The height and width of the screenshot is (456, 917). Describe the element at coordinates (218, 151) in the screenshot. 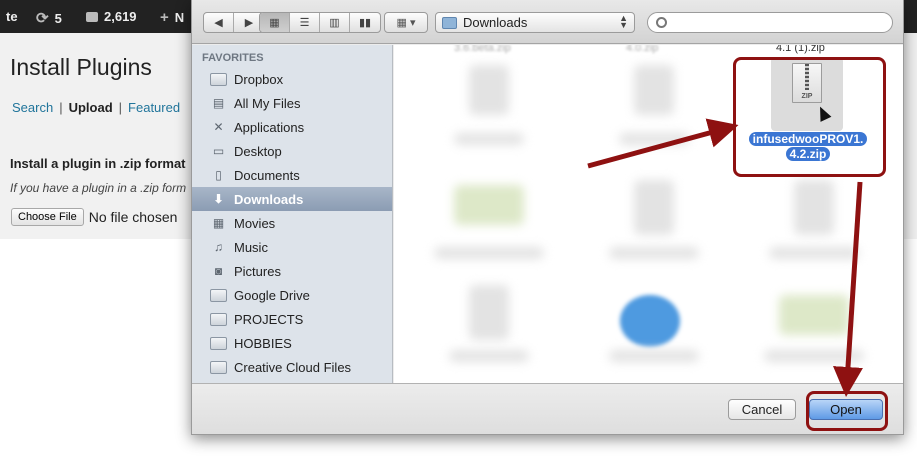

I see `desktop-icon: ▭` at that location.